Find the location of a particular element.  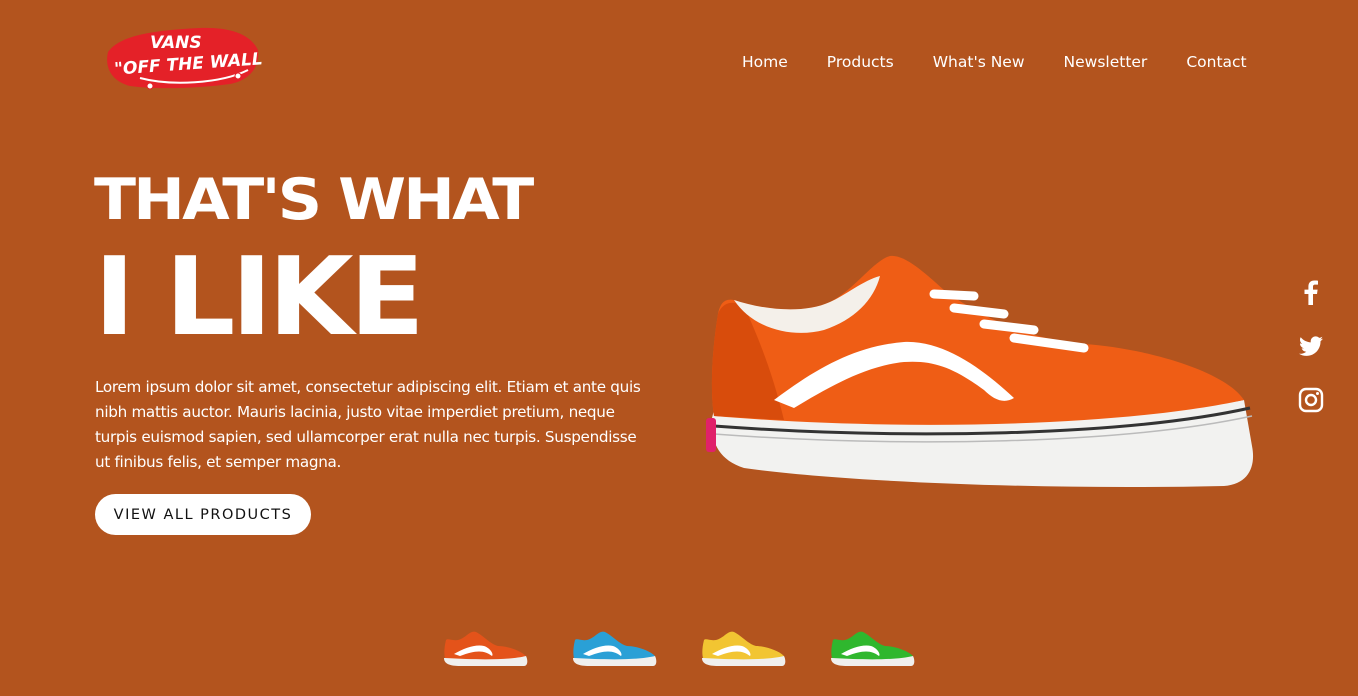

thumbnail-orange-shoe is located at coordinates (484, 648).